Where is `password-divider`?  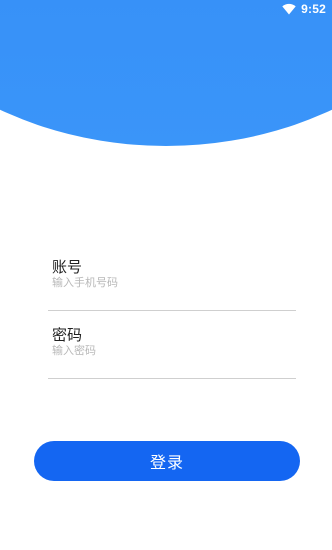 password-divider is located at coordinates (172, 378).